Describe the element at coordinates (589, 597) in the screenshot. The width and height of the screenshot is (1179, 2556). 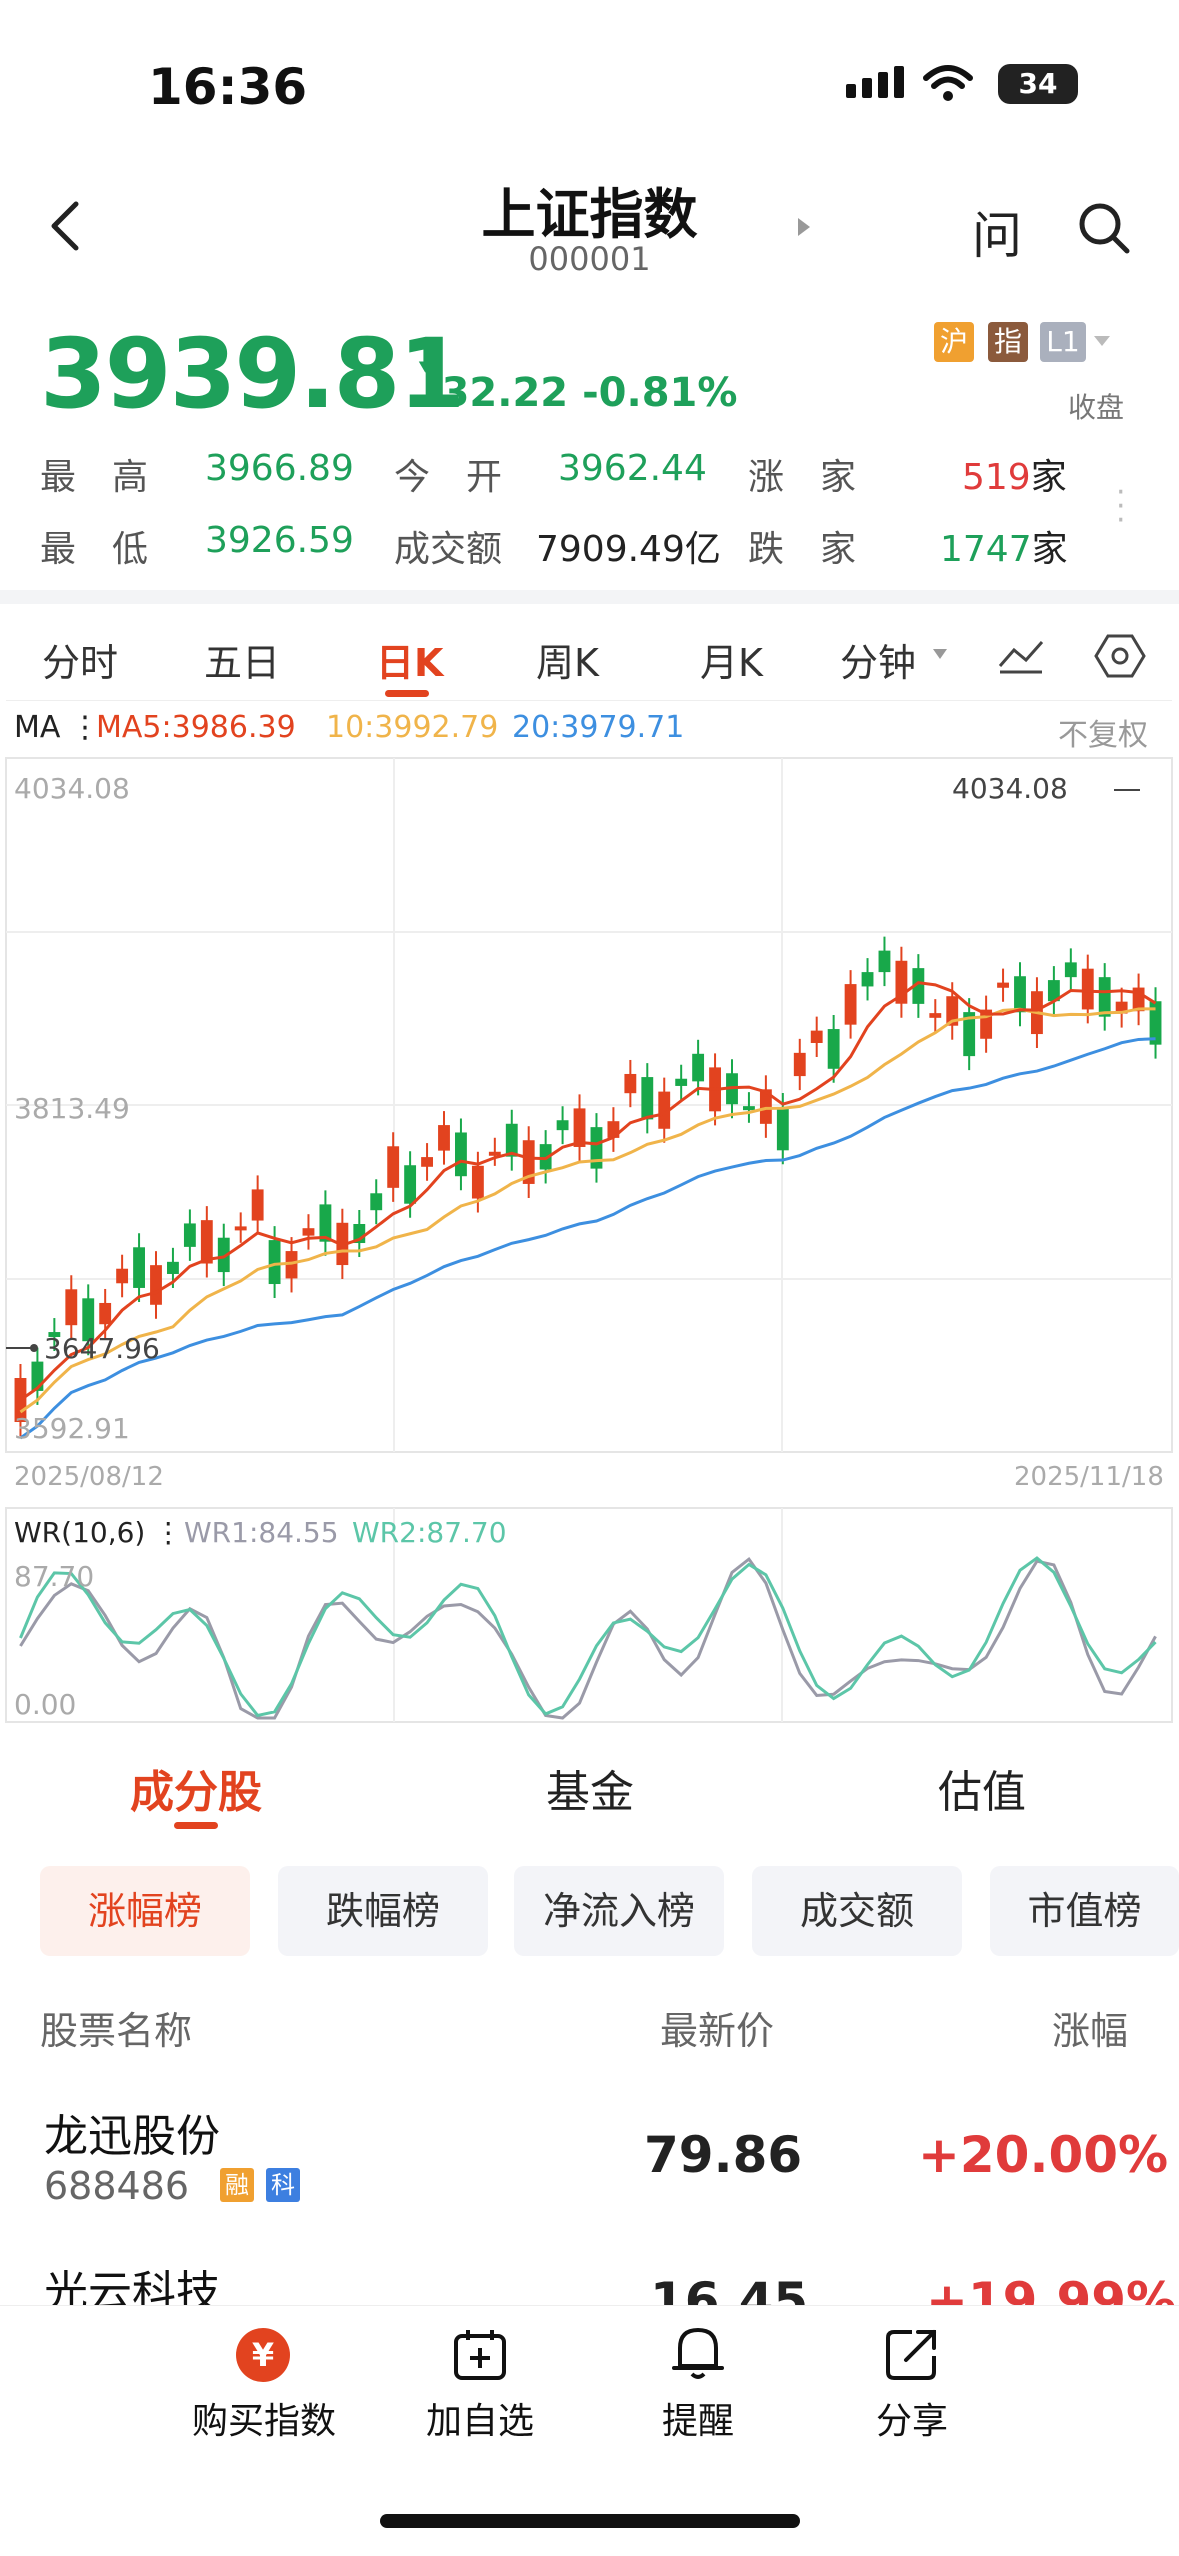
I see `divider` at that location.